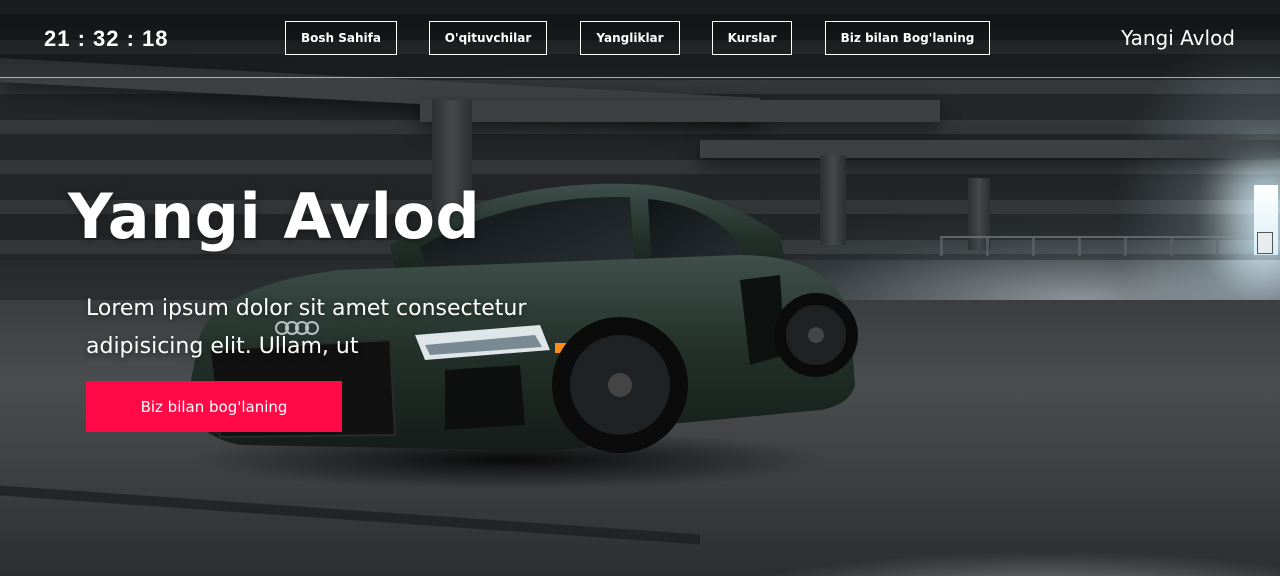  Describe the element at coordinates (1265, 243) in the screenshot. I see `speed-sign` at that location.